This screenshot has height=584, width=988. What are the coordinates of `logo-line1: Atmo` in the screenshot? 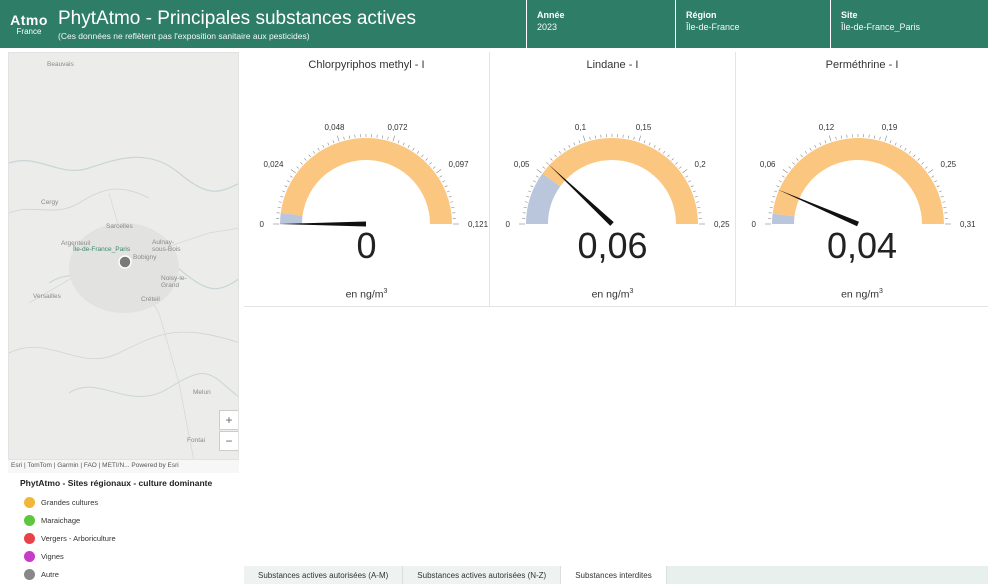 It's located at (29, 19).